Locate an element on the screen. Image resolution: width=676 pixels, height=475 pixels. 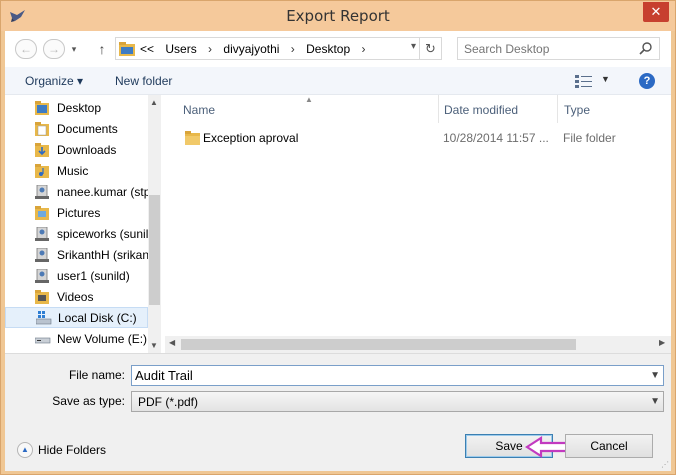
sidebar-item-label: user1 (sunild) is located at coordinates (93, 276).